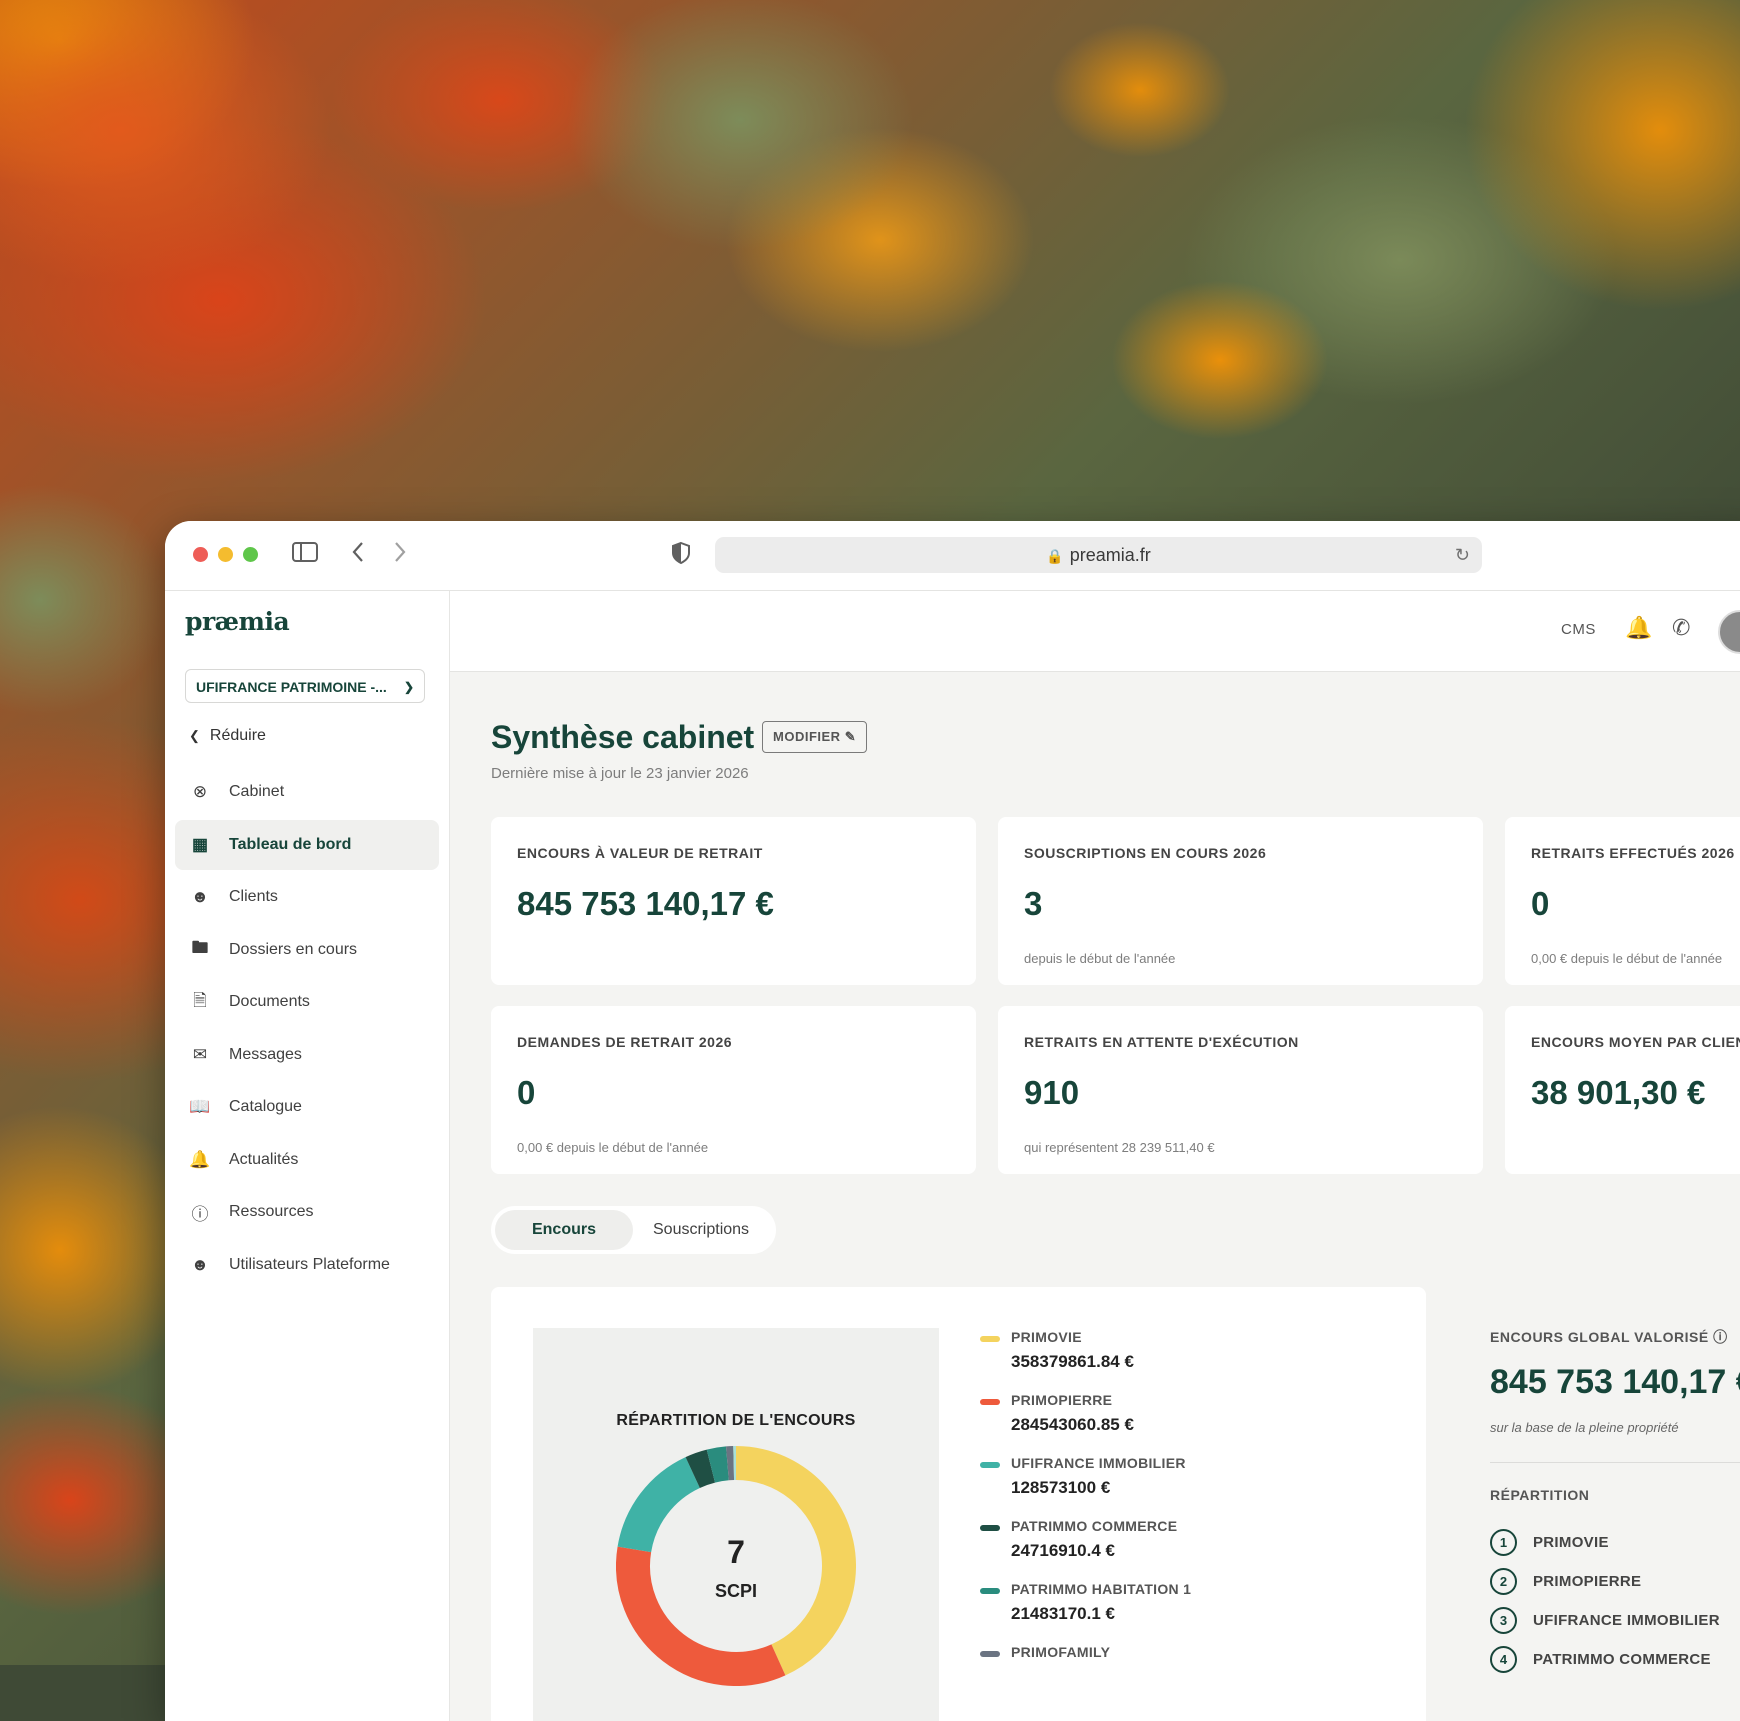 The height and width of the screenshot is (1721, 1740). Describe the element at coordinates (612, 1147) in the screenshot. I see `stat-sub: 0,00 € depuis le début de l'année` at that location.